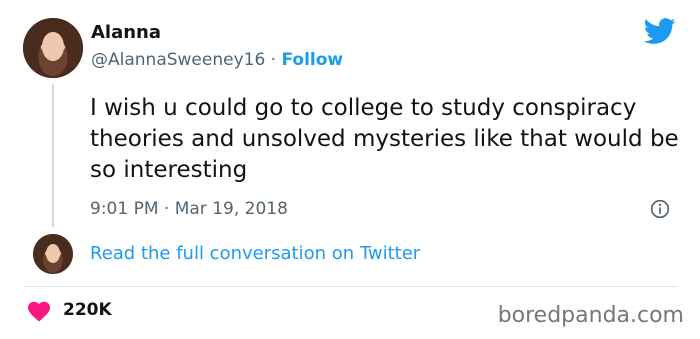 This screenshot has height=339, width=700. Describe the element at coordinates (350, 286) in the screenshot. I see `divider` at that location.